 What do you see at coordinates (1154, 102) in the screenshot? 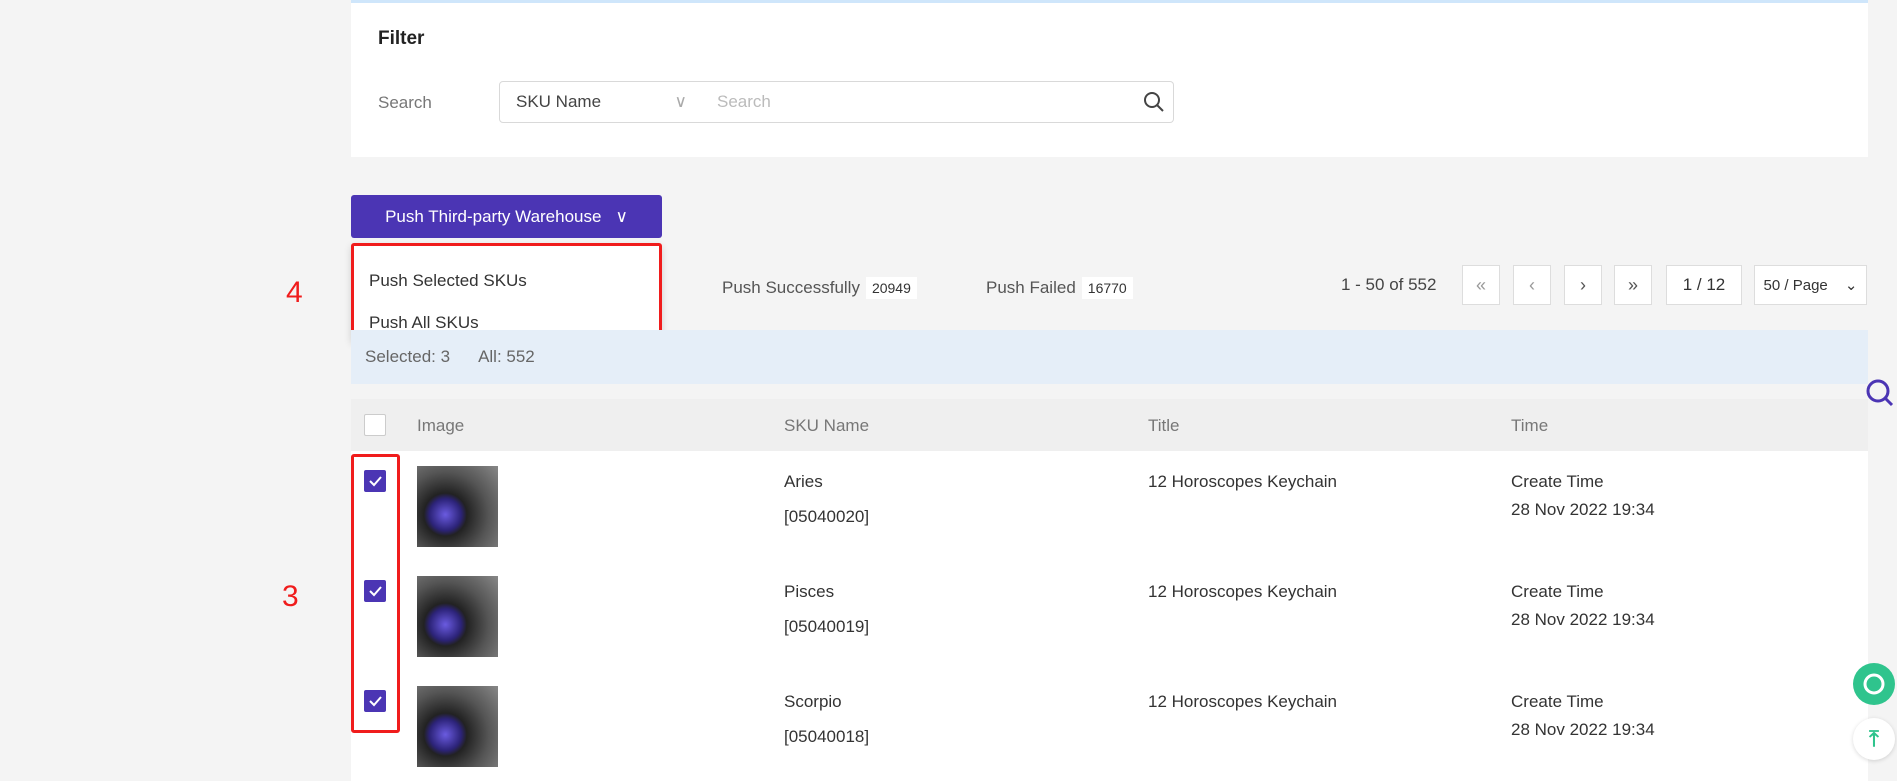
I see `search-icon` at bounding box center [1154, 102].